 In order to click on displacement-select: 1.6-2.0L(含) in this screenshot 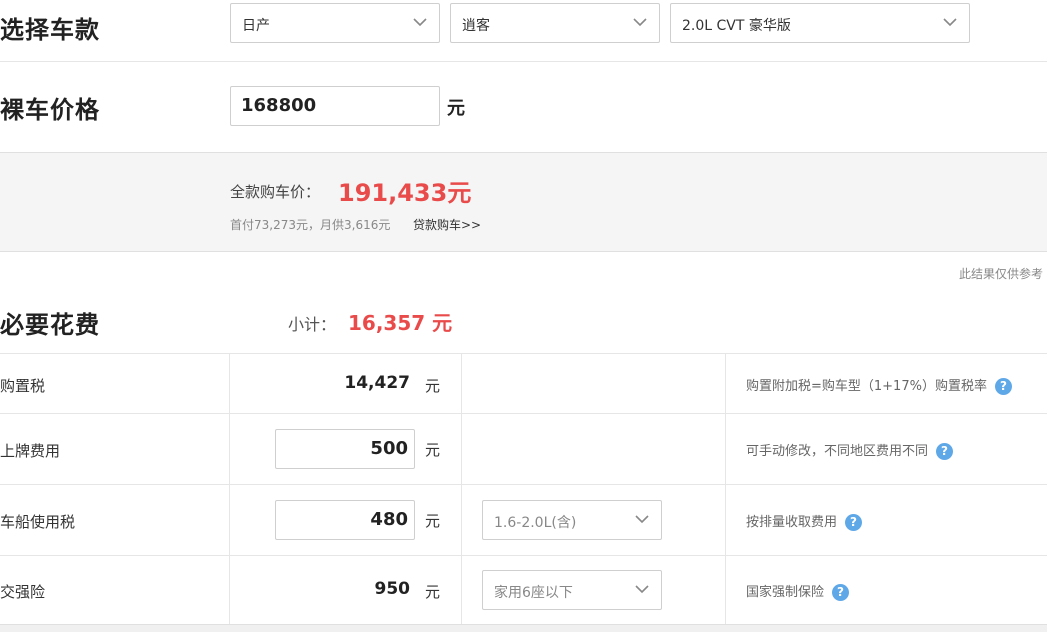, I will do `click(572, 520)`.